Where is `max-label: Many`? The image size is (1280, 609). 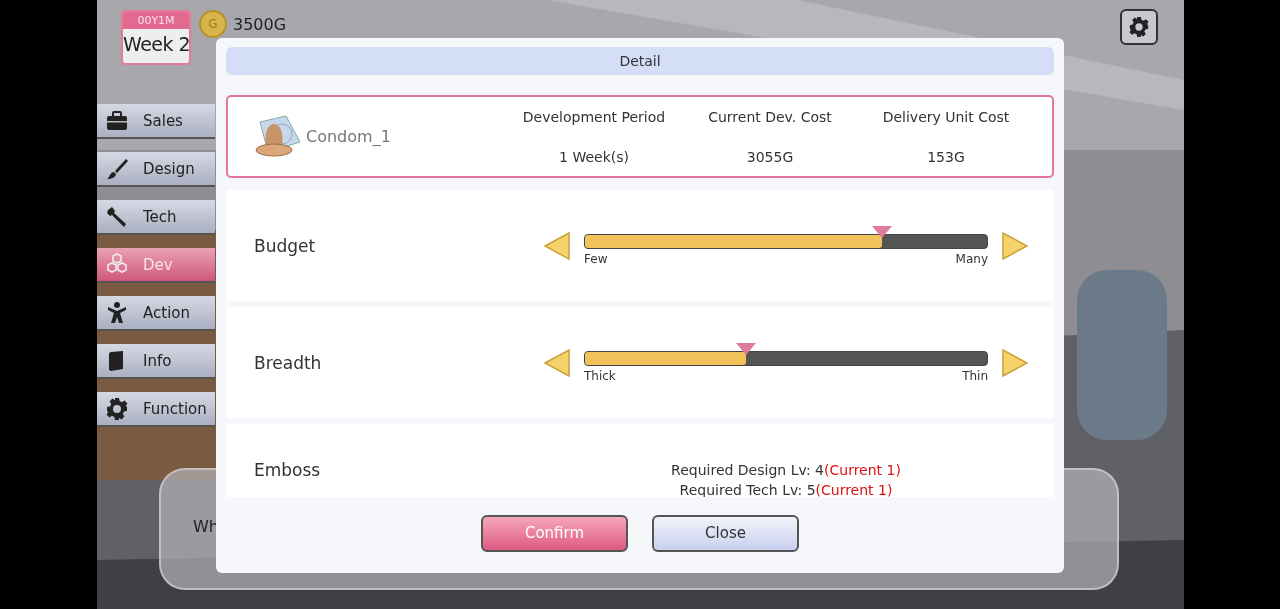
max-label: Many is located at coordinates (971, 258).